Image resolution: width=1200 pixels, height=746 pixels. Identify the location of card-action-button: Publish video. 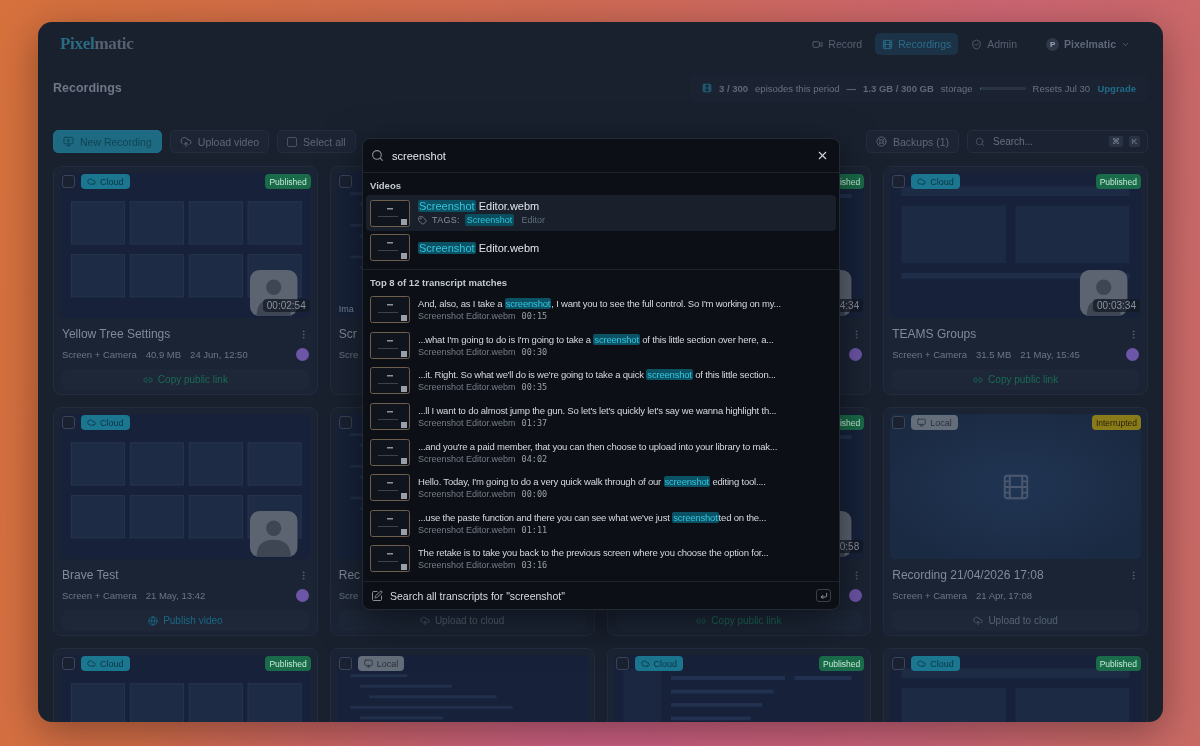
(185, 620).